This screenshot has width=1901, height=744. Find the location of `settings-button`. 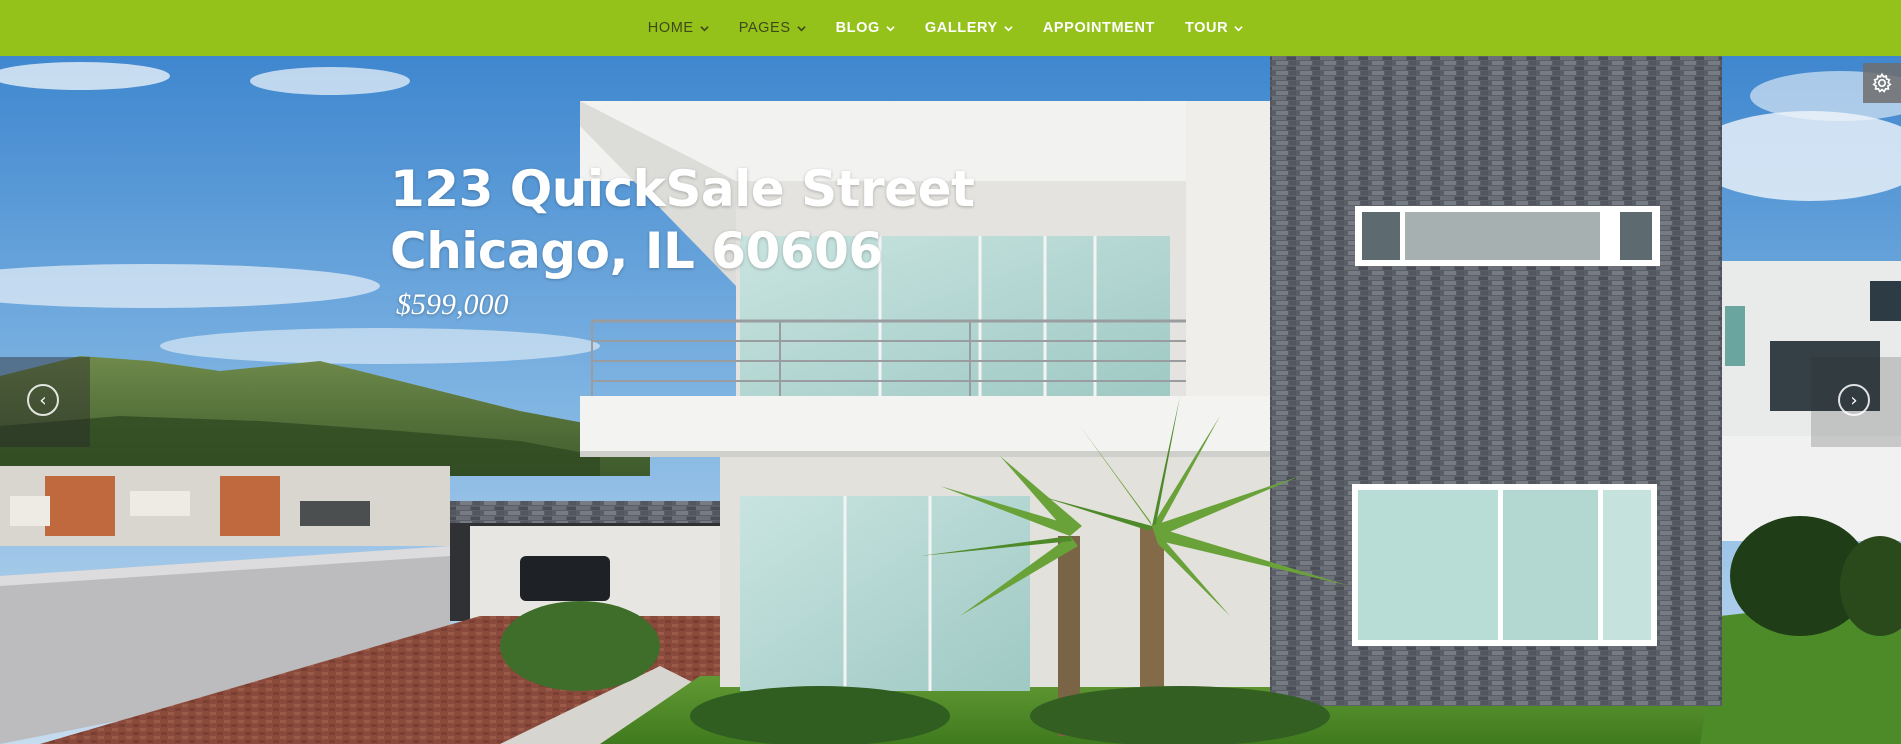

settings-button is located at coordinates (1882, 83).